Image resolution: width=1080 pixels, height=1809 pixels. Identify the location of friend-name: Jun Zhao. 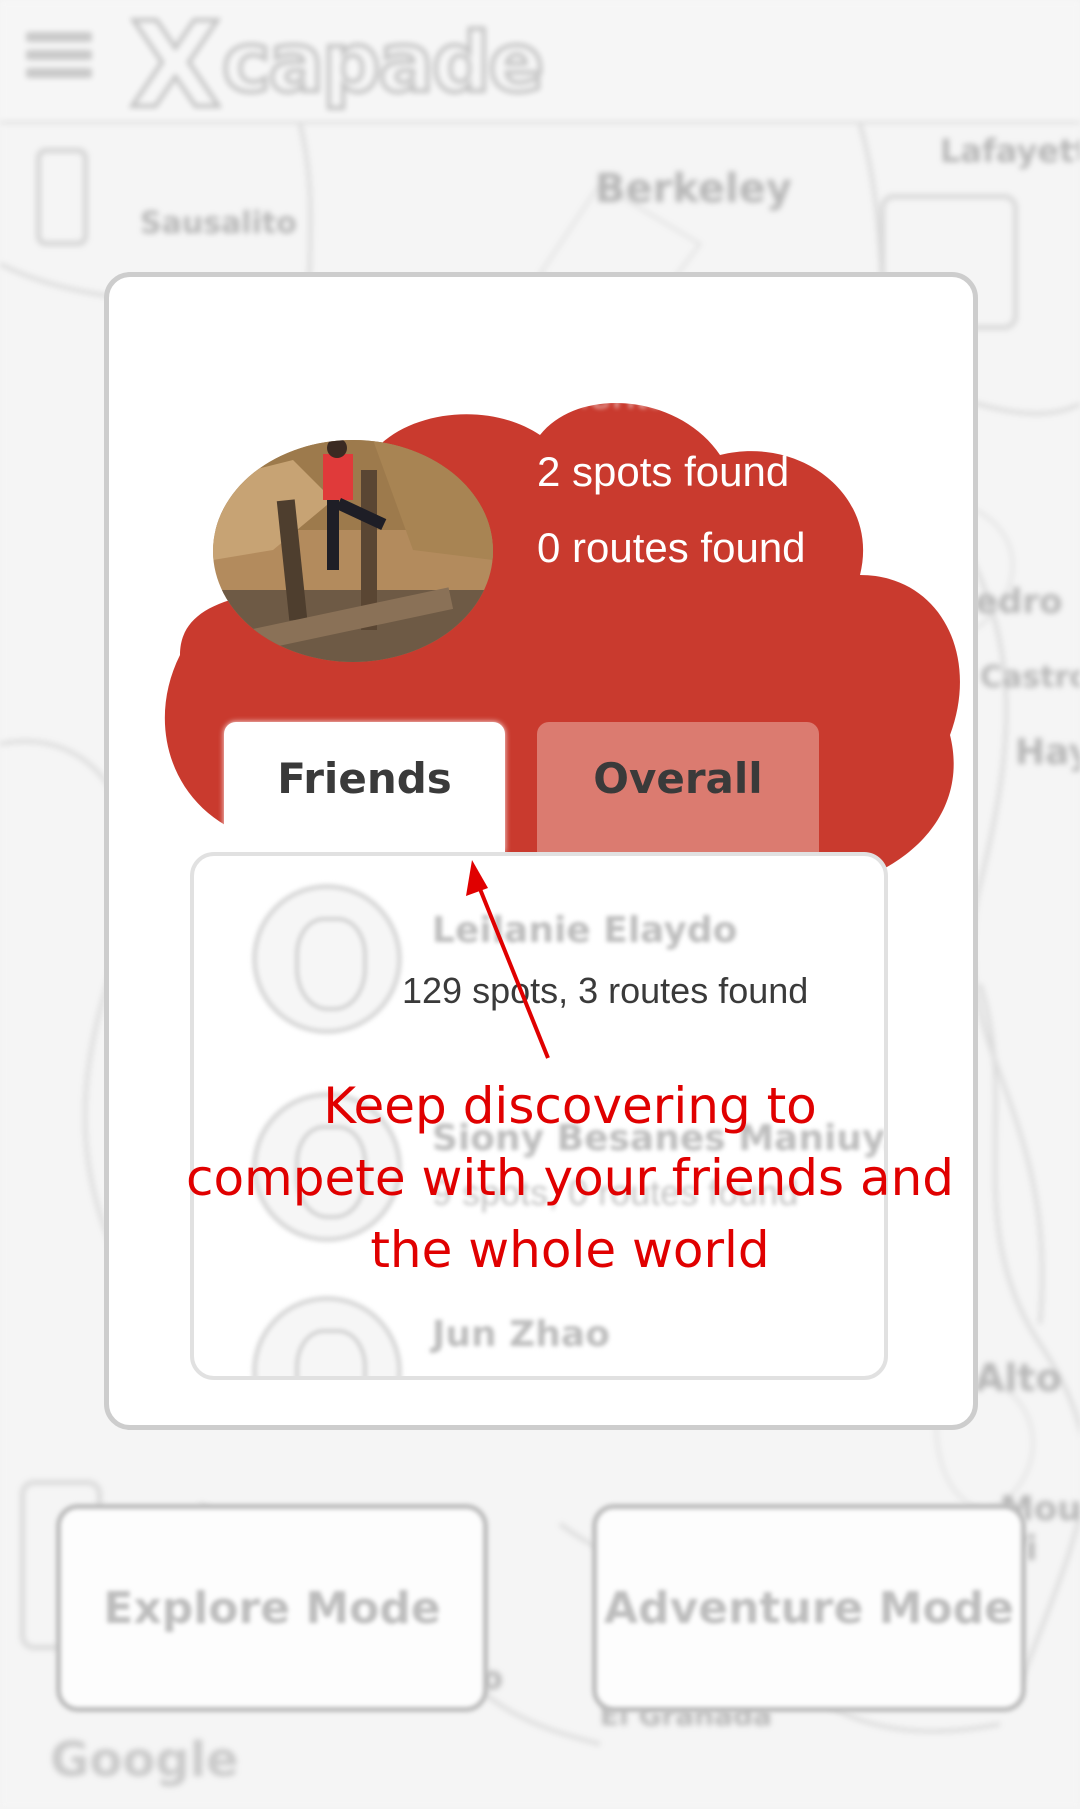
(521, 1334).